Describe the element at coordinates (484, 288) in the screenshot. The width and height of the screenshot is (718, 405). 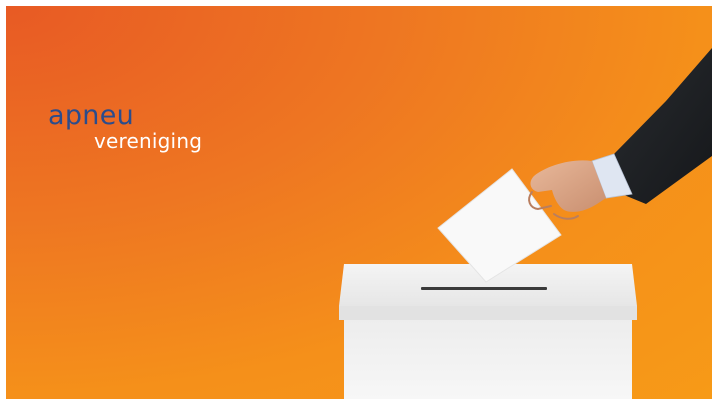
I see `ballot-box-slot` at that location.